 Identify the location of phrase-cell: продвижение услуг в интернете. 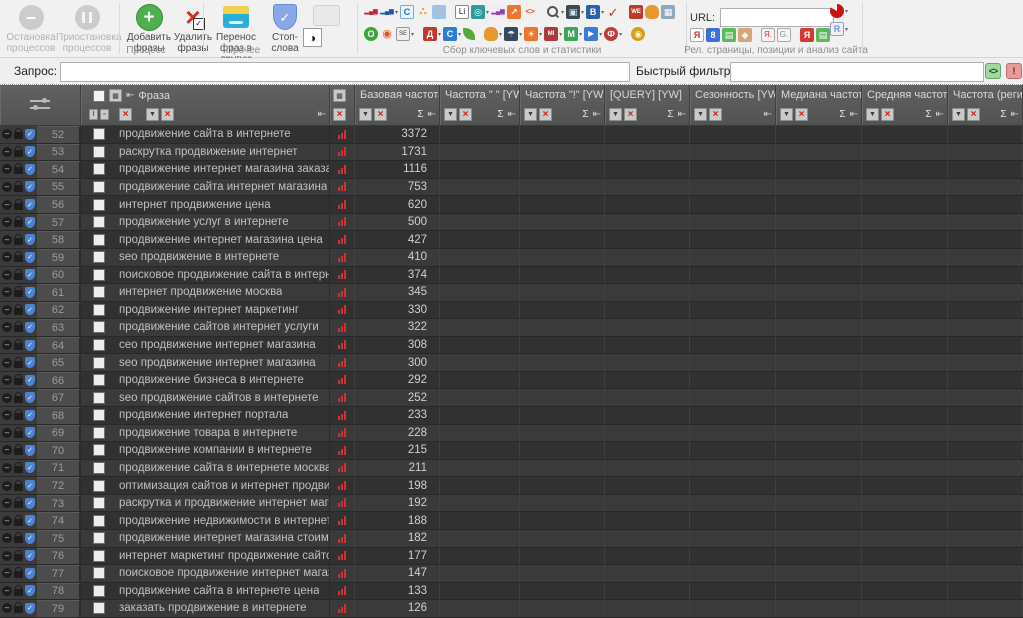
(205, 222).